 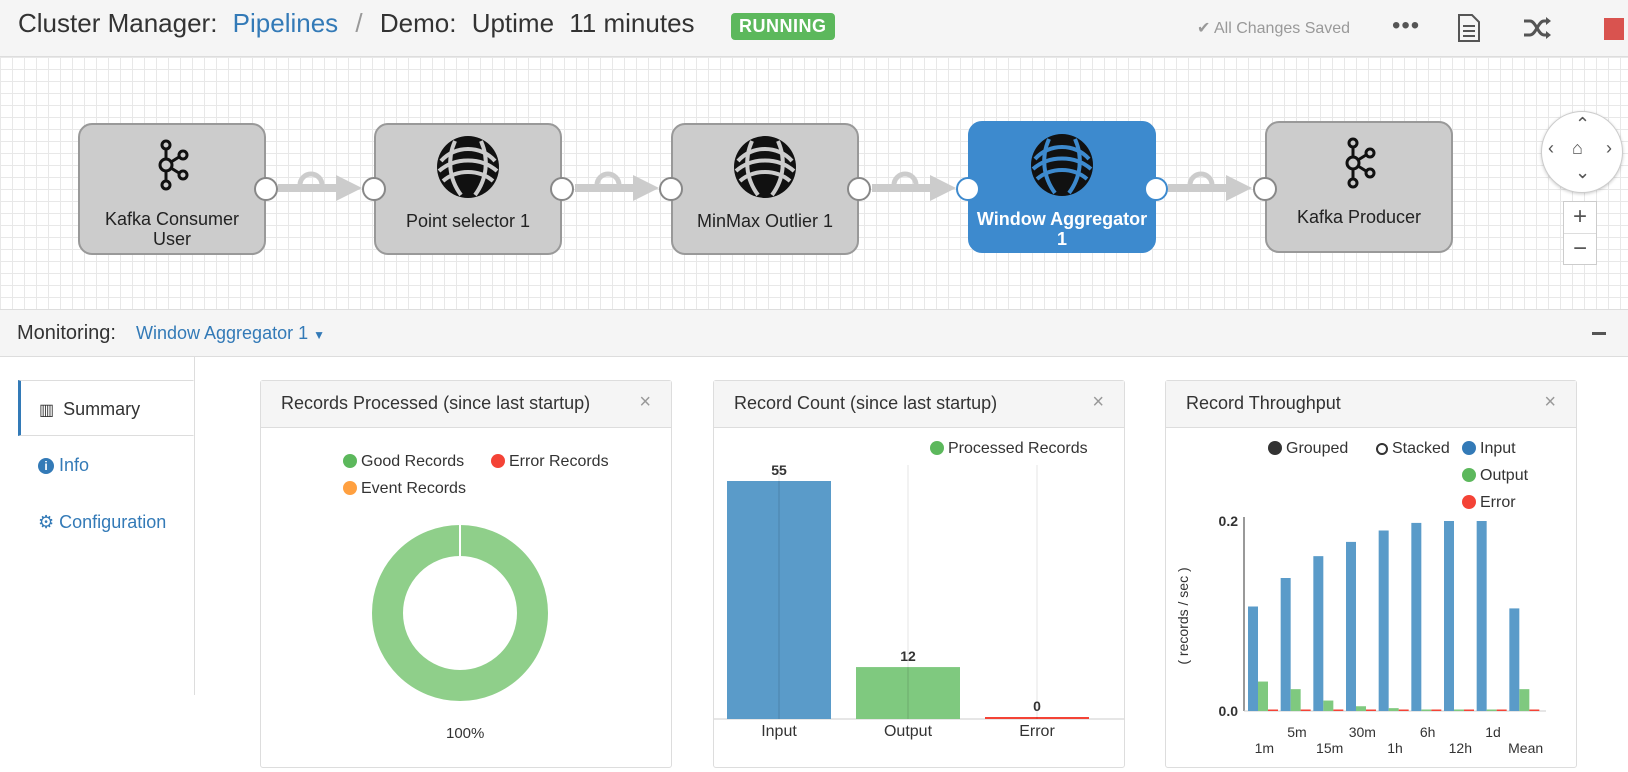 I want to click on stage-node-minmax-outlier: MinMax Outlier 1, so click(x=765, y=189).